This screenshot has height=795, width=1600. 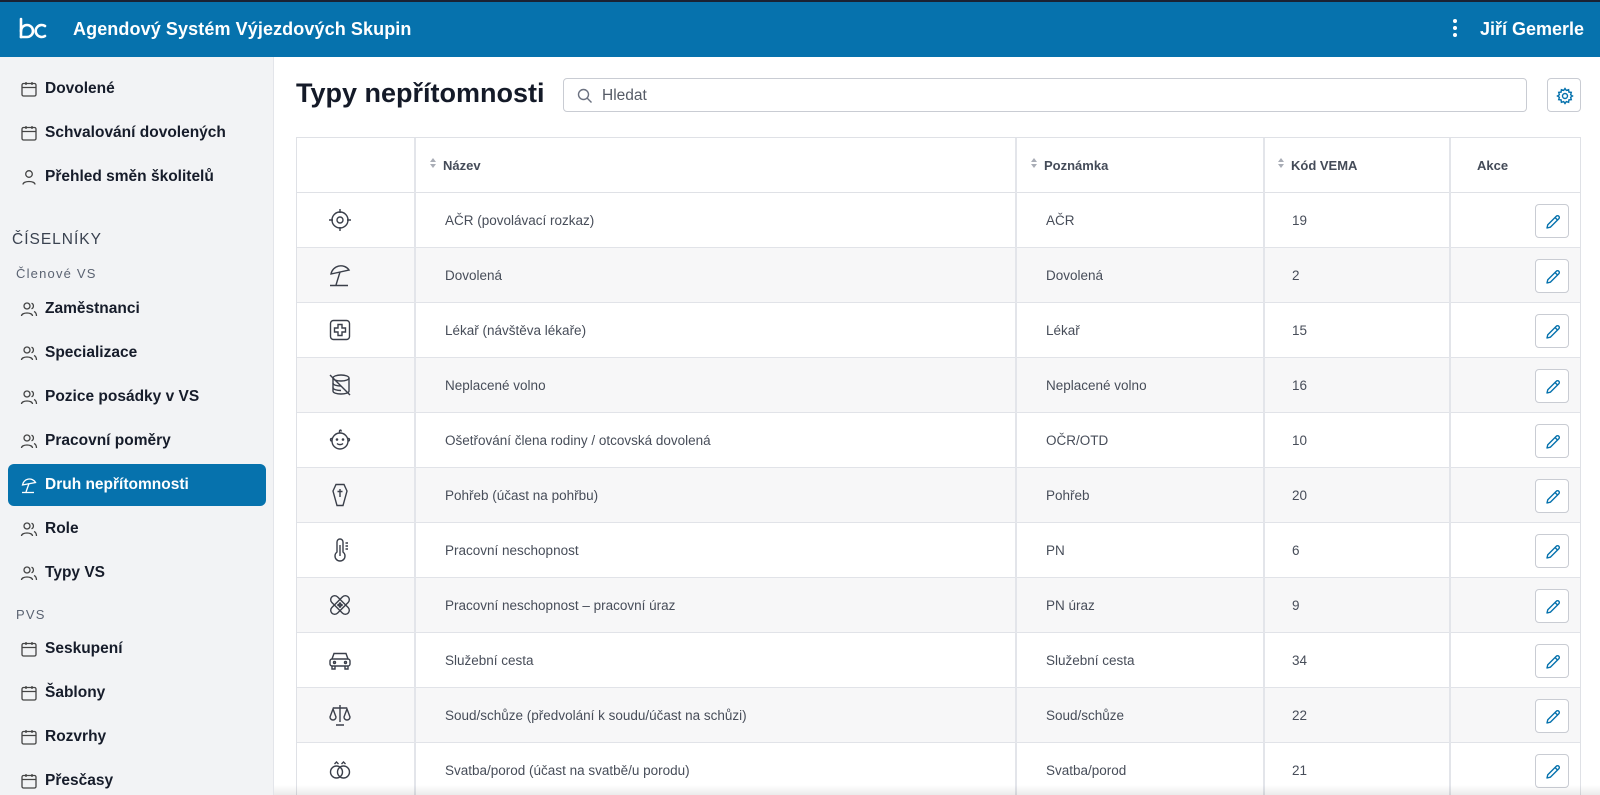 I want to click on cell-note: Soud/schůze, so click(x=1085, y=715).